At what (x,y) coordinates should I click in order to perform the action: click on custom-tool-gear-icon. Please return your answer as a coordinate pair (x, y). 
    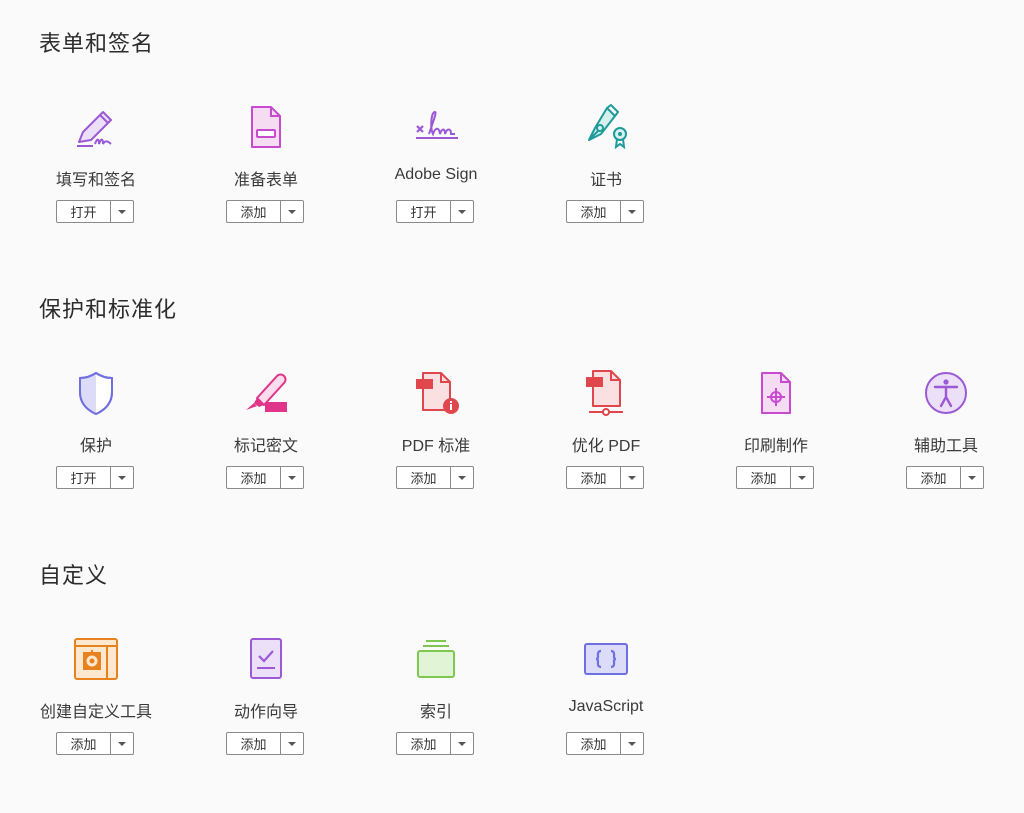
    Looking at the image, I should click on (96, 659).